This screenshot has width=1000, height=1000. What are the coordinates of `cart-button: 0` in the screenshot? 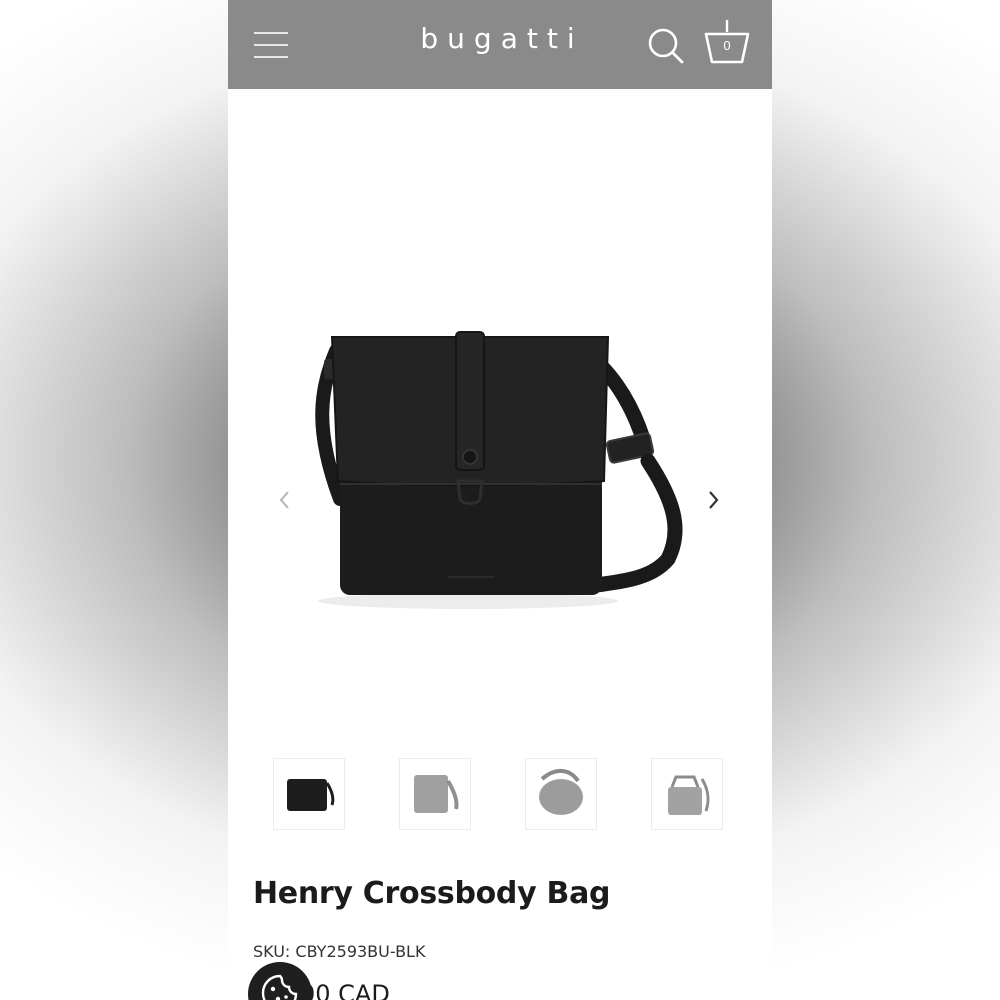 It's located at (727, 42).